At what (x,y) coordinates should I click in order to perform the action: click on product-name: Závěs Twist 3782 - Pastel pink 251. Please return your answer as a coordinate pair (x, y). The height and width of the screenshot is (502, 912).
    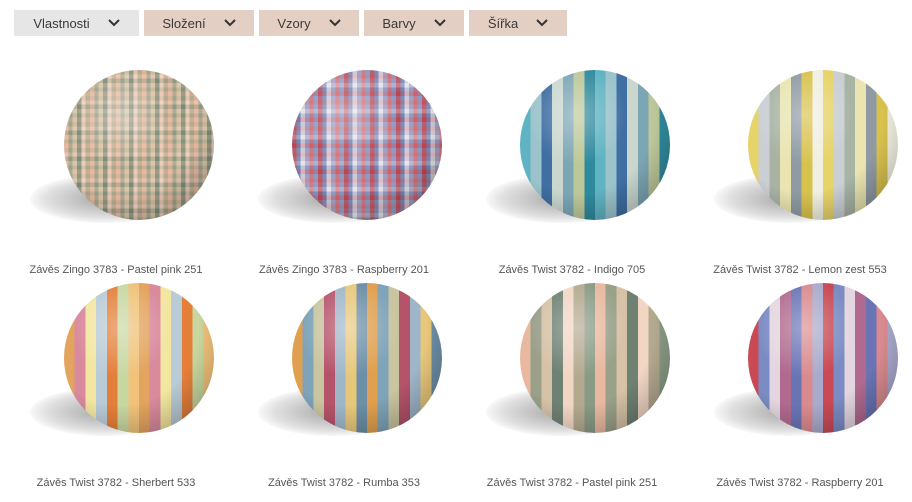
    Looking at the image, I should click on (572, 483).